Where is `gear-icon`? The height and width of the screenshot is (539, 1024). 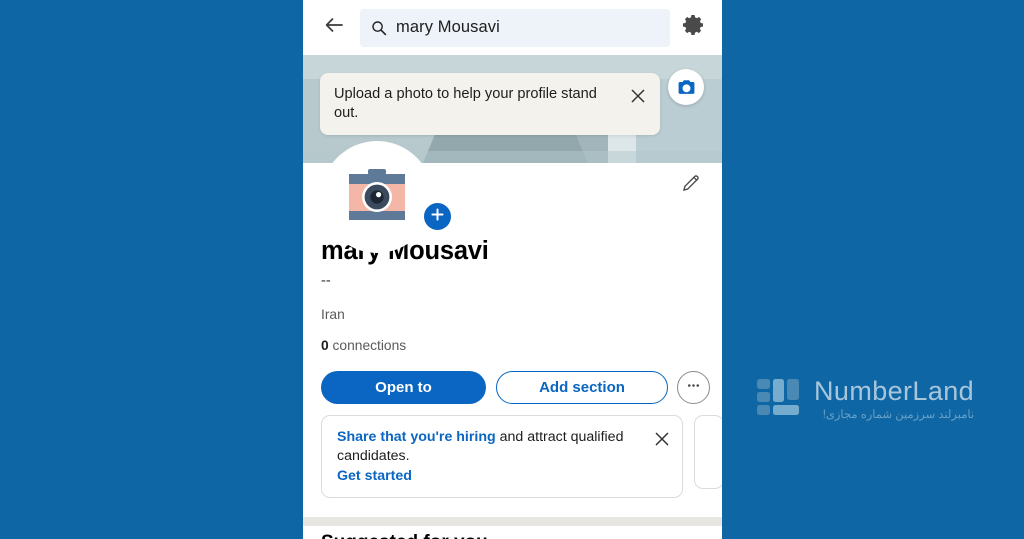 gear-icon is located at coordinates (694, 27).